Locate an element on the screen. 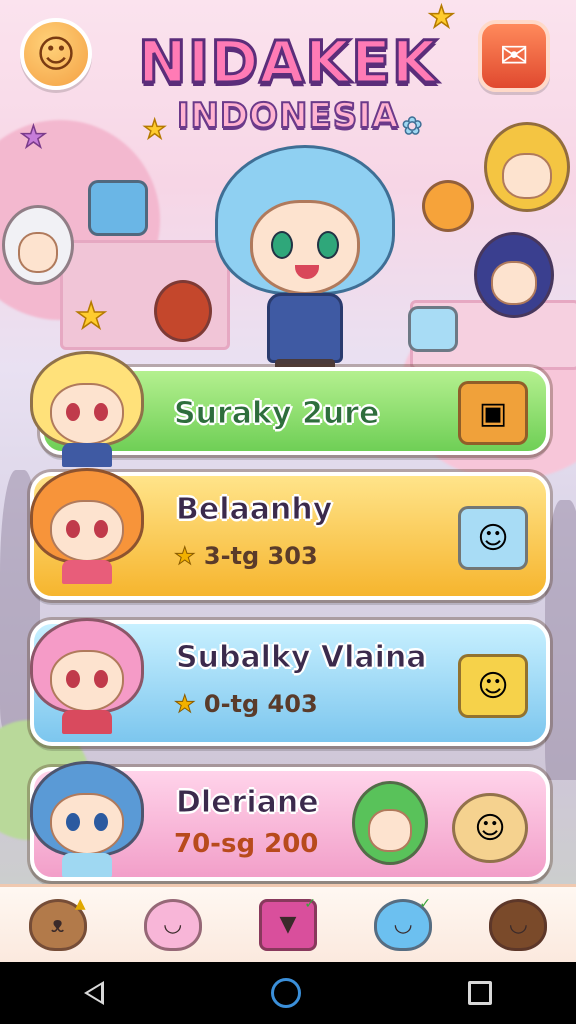  card-name: Subalky Vlaina is located at coordinates (302, 658).